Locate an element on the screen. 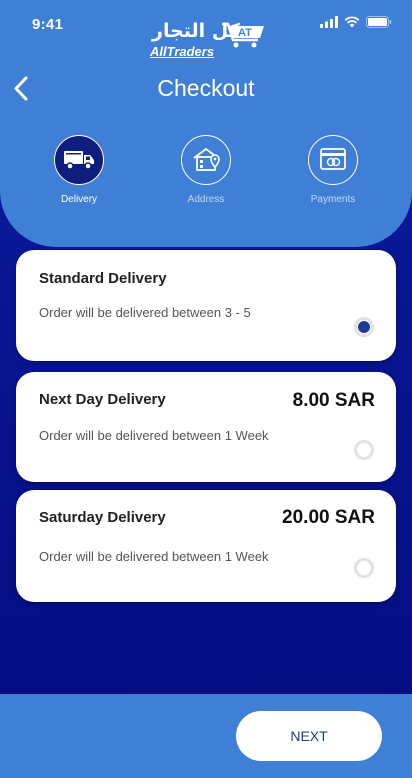 The image size is (412, 778). step-address-circle is located at coordinates (206, 160).